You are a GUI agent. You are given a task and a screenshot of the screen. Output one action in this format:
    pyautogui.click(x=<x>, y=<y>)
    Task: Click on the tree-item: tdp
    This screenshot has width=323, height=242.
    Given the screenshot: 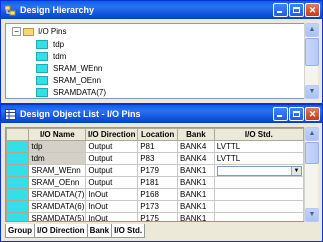 What is the action you would take?
    pyautogui.click(x=50, y=44)
    